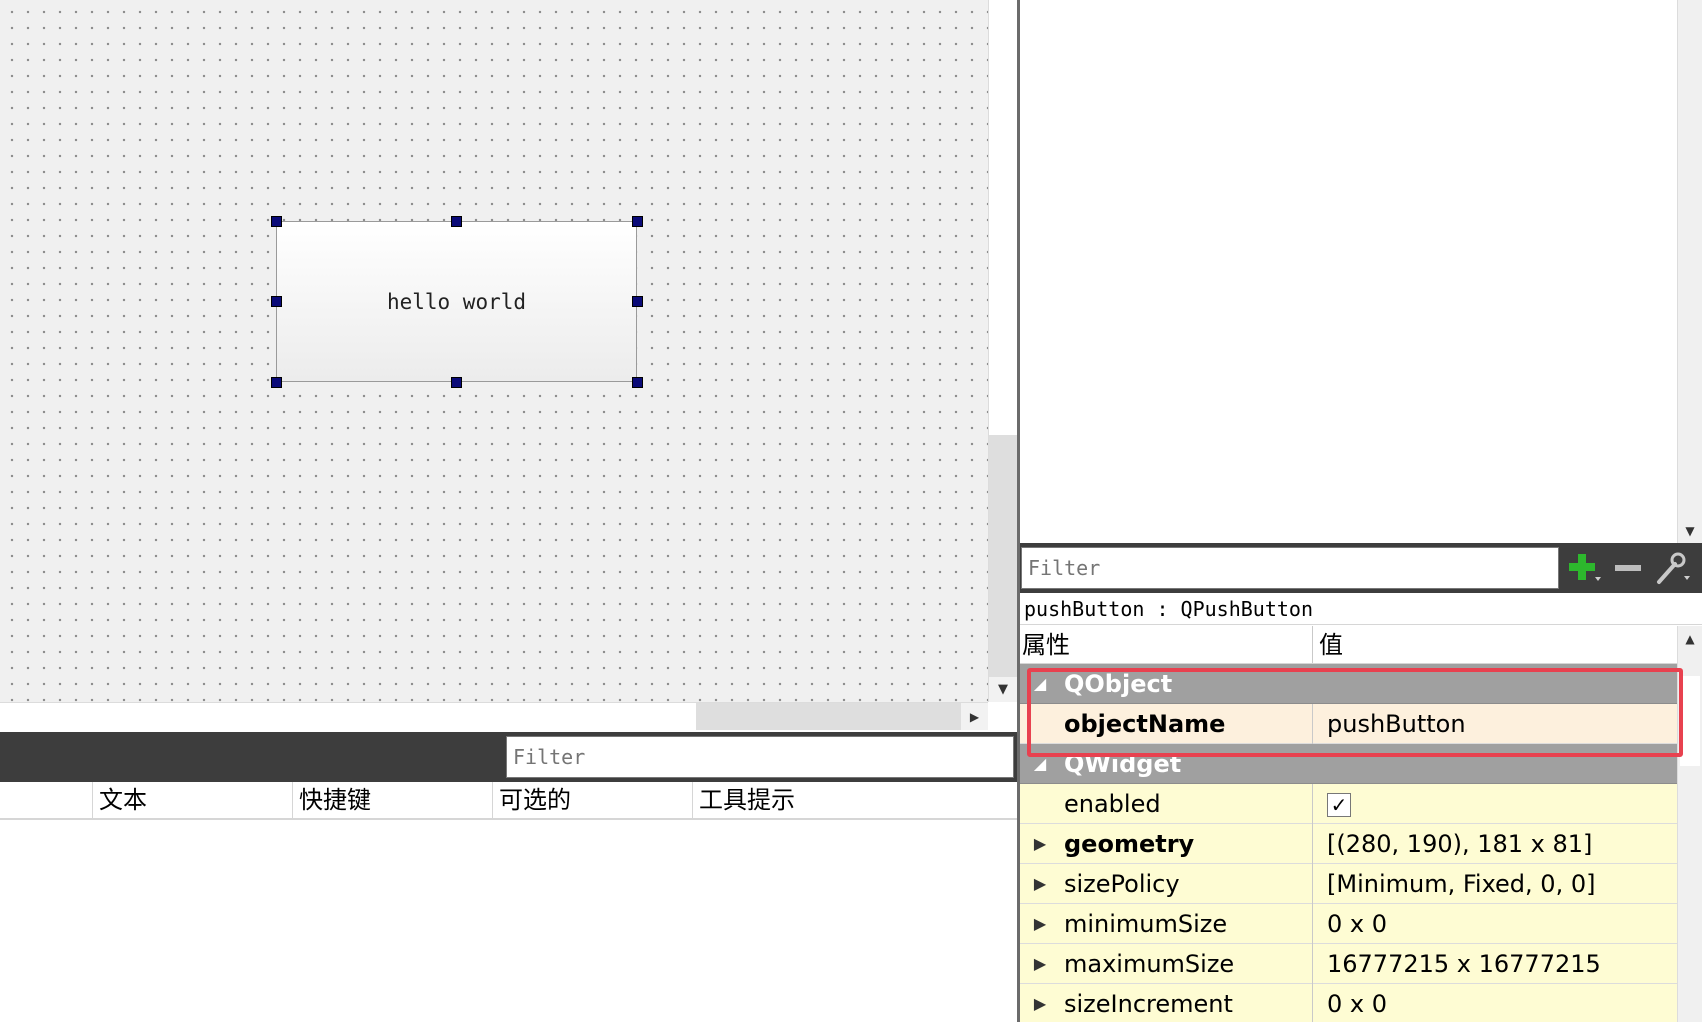 Image resolution: width=1702 pixels, height=1022 pixels. Describe the element at coordinates (1122, 884) in the screenshot. I see `property-name: sizePolicy` at that location.